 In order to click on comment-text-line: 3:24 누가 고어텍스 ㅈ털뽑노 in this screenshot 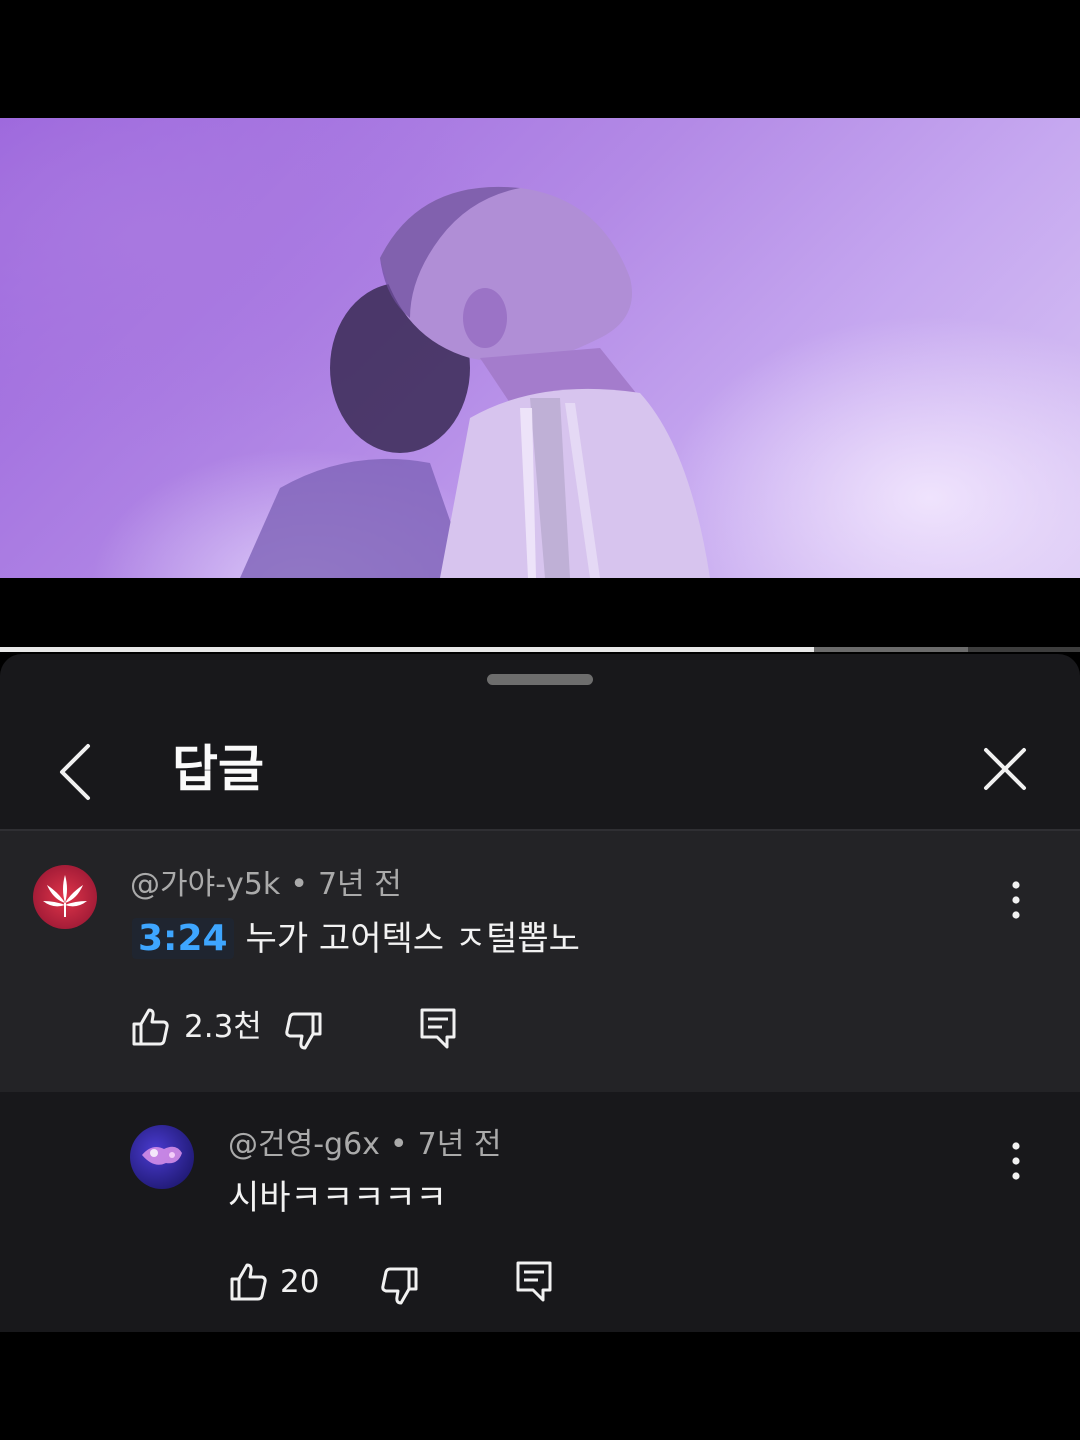, I will do `click(356, 939)`.